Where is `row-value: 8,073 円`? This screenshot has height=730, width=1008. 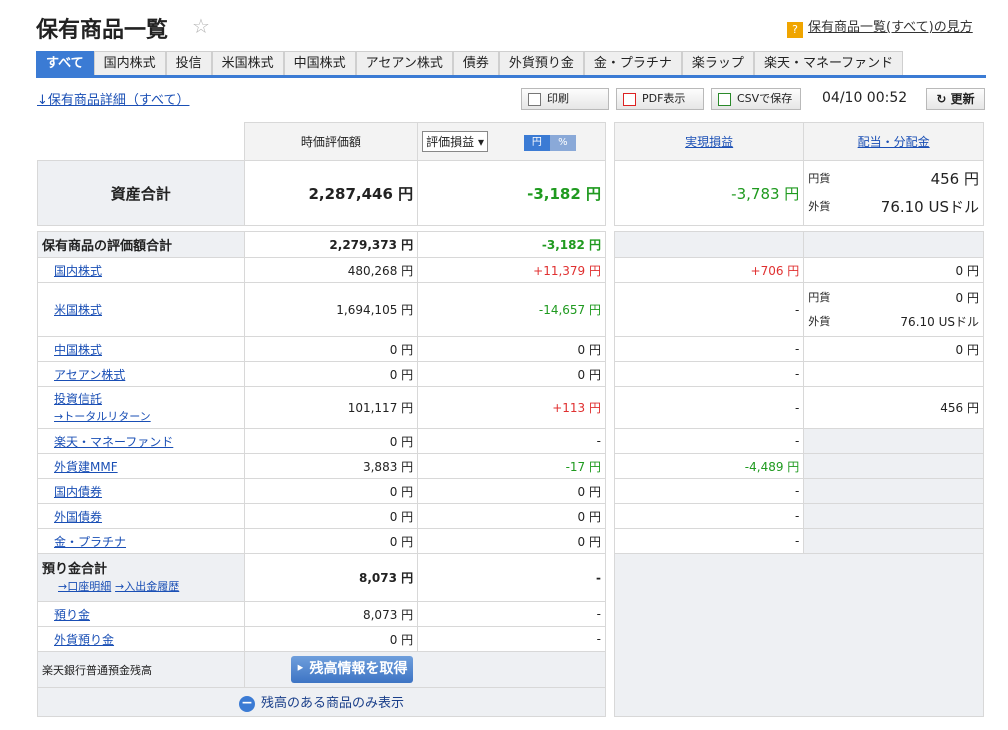 row-value: 8,073 円 is located at coordinates (331, 614).